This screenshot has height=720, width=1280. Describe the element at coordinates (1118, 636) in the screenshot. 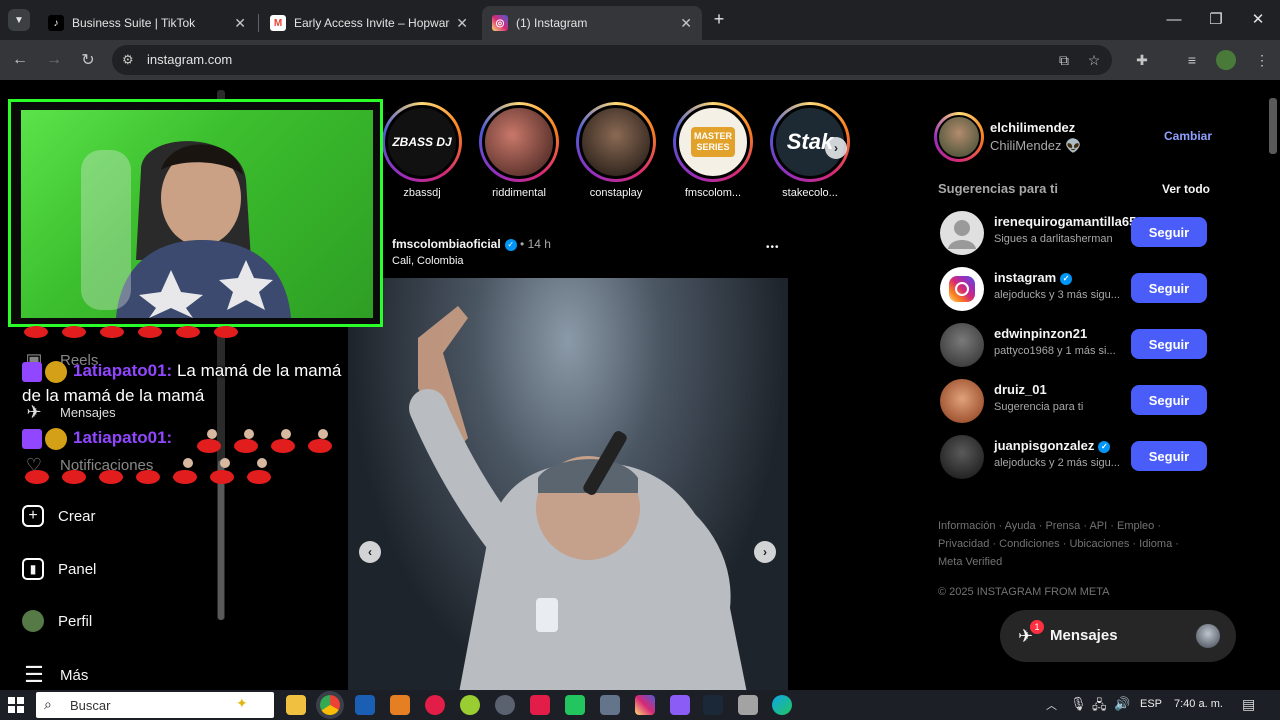

I see `messages-floating-button: ✈ 1 Mensajes` at that location.